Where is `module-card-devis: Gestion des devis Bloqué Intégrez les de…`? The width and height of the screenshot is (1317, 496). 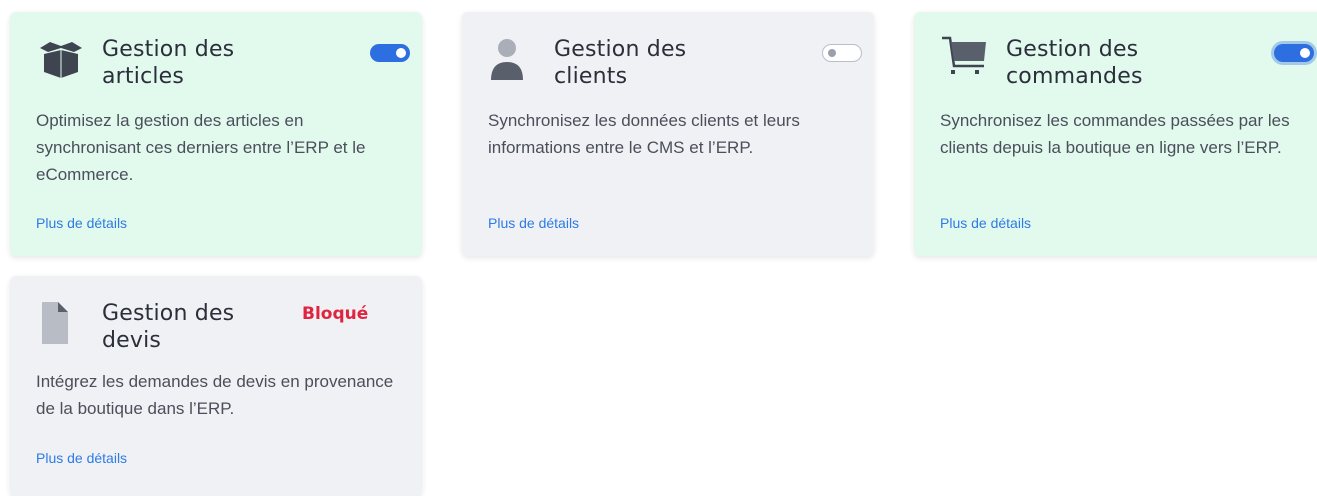
module-card-devis: Gestion des devis Bloqué Intégrez les de… is located at coordinates (216, 386).